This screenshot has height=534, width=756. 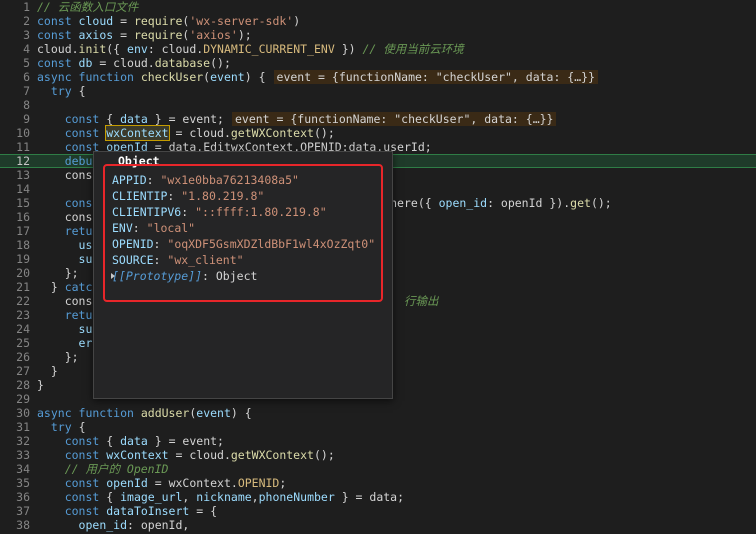 I want to click on code-token: = cloud., so click(x=199, y=455).